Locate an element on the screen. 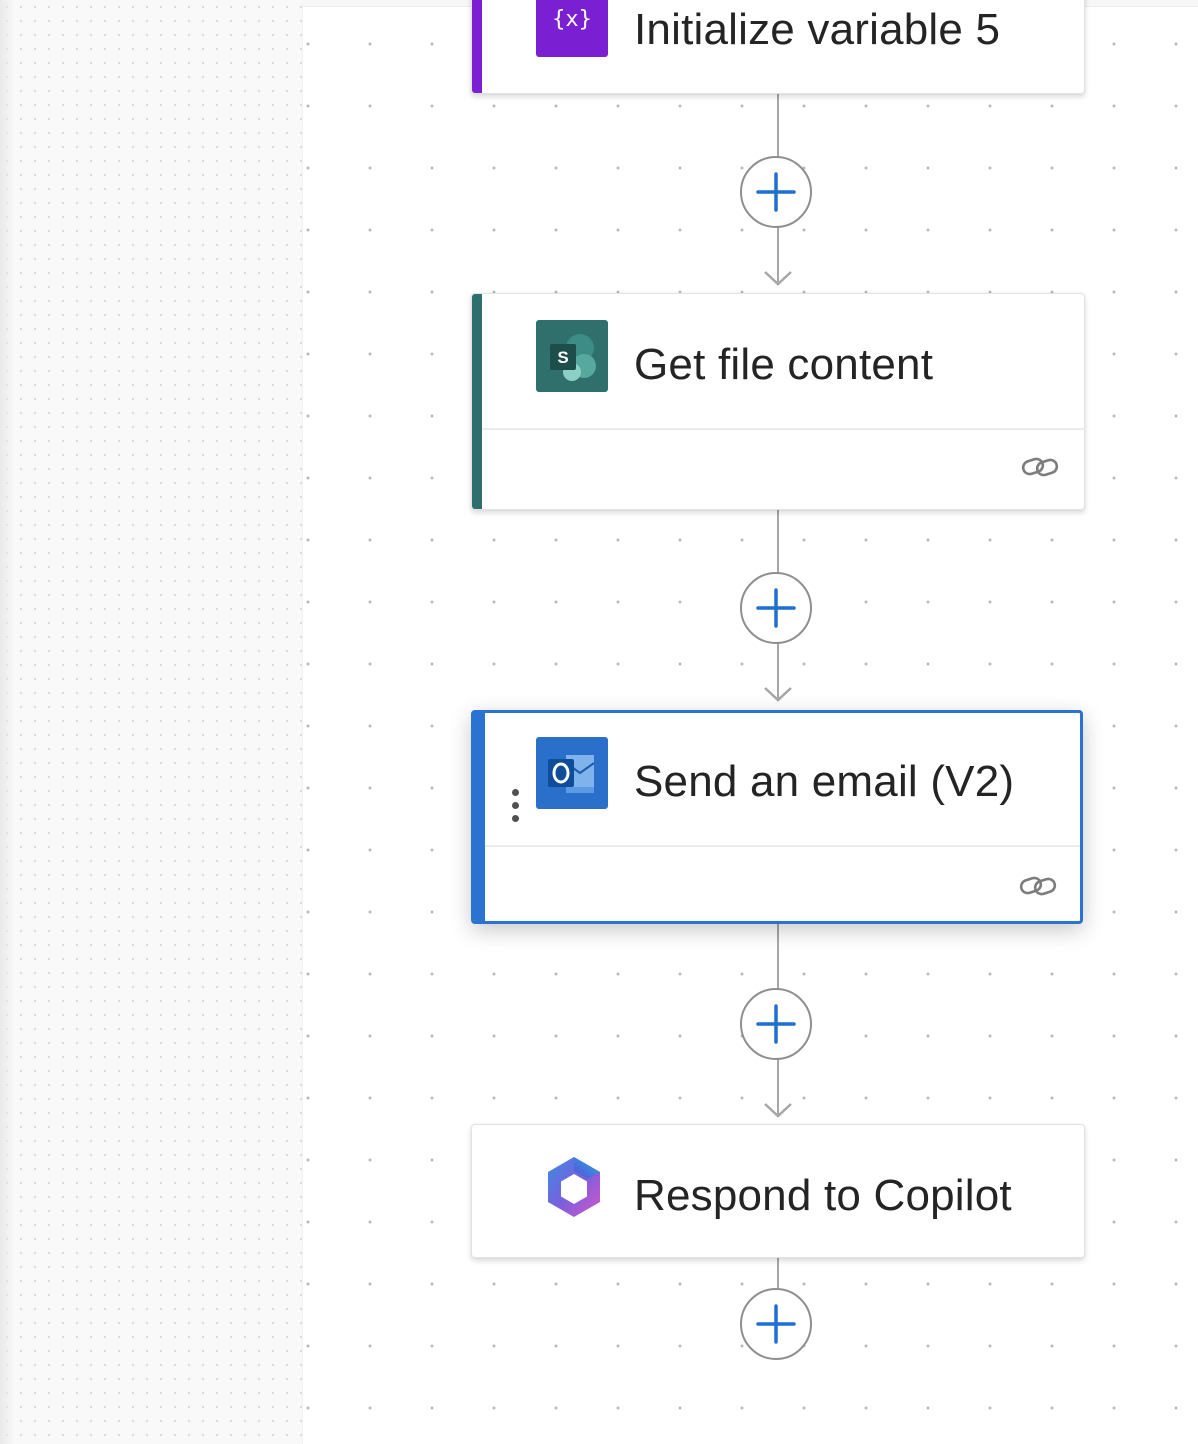 The width and height of the screenshot is (1198, 1444). add-new-step-button is located at coordinates (776, 1324).